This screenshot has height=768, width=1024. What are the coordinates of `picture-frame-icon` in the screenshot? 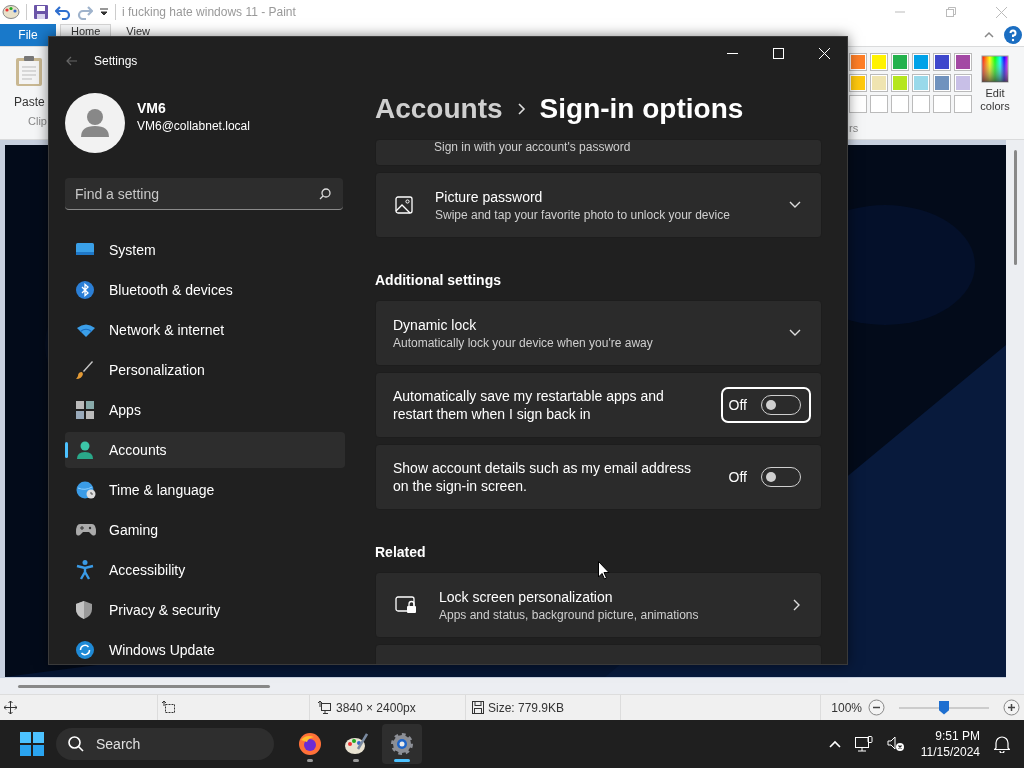 It's located at (404, 205).